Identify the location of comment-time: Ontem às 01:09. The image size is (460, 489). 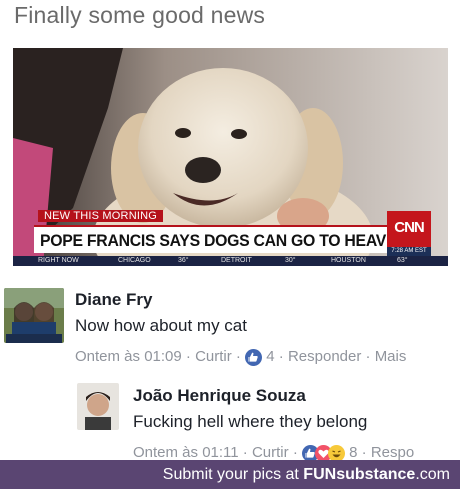
(128, 356).